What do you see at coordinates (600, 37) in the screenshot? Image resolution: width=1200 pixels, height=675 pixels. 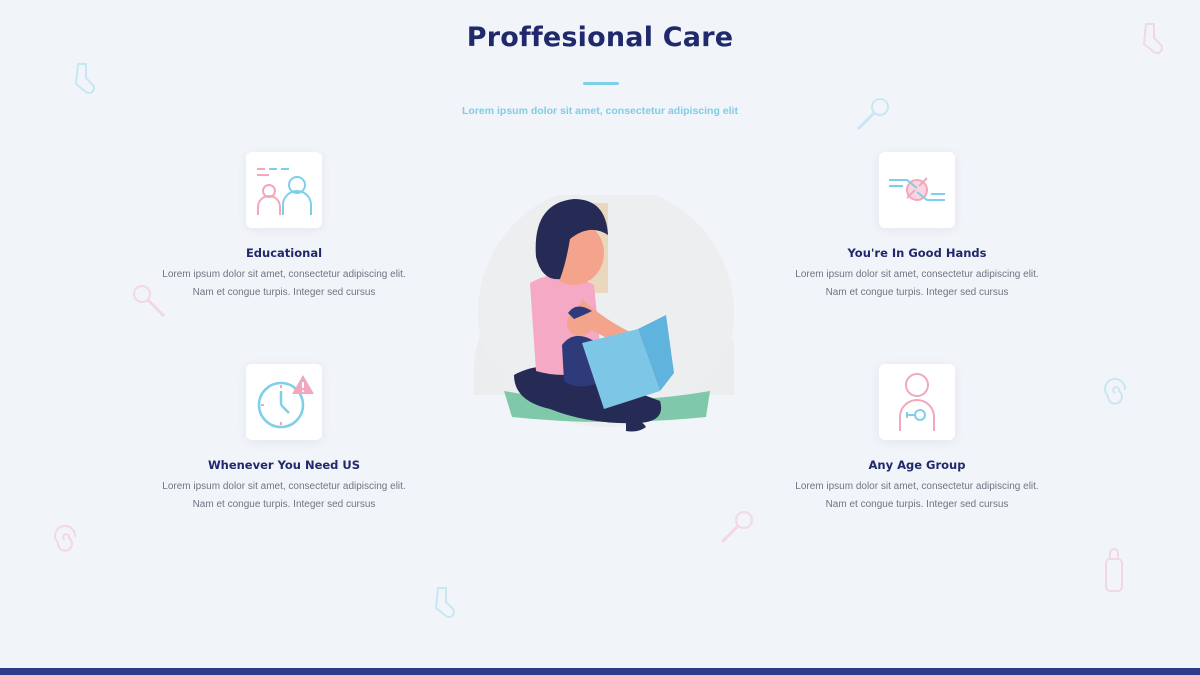 I see `section-title: Proffesional Care` at bounding box center [600, 37].